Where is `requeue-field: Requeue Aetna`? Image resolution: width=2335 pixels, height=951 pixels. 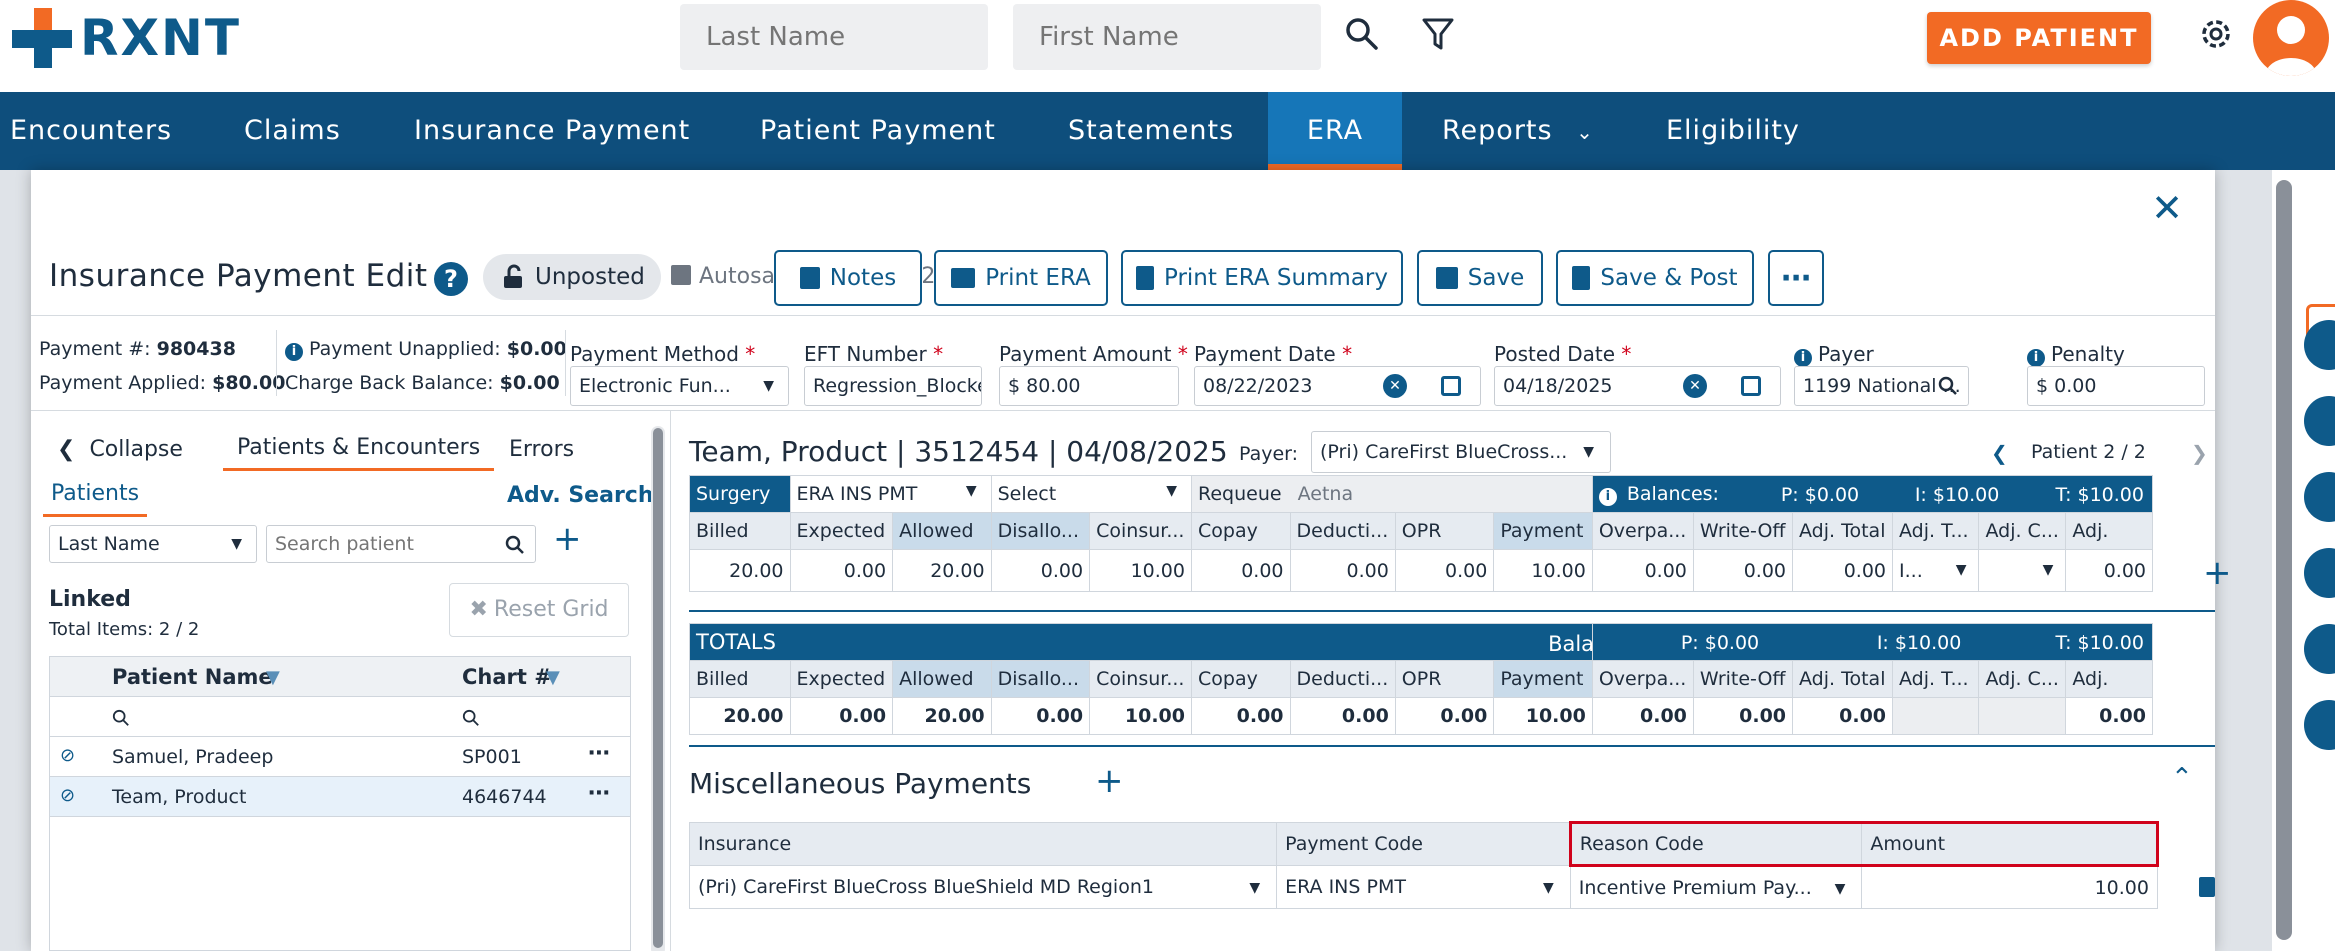 requeue-field: Requeue Aetna is located at coordinates (1392, 494).